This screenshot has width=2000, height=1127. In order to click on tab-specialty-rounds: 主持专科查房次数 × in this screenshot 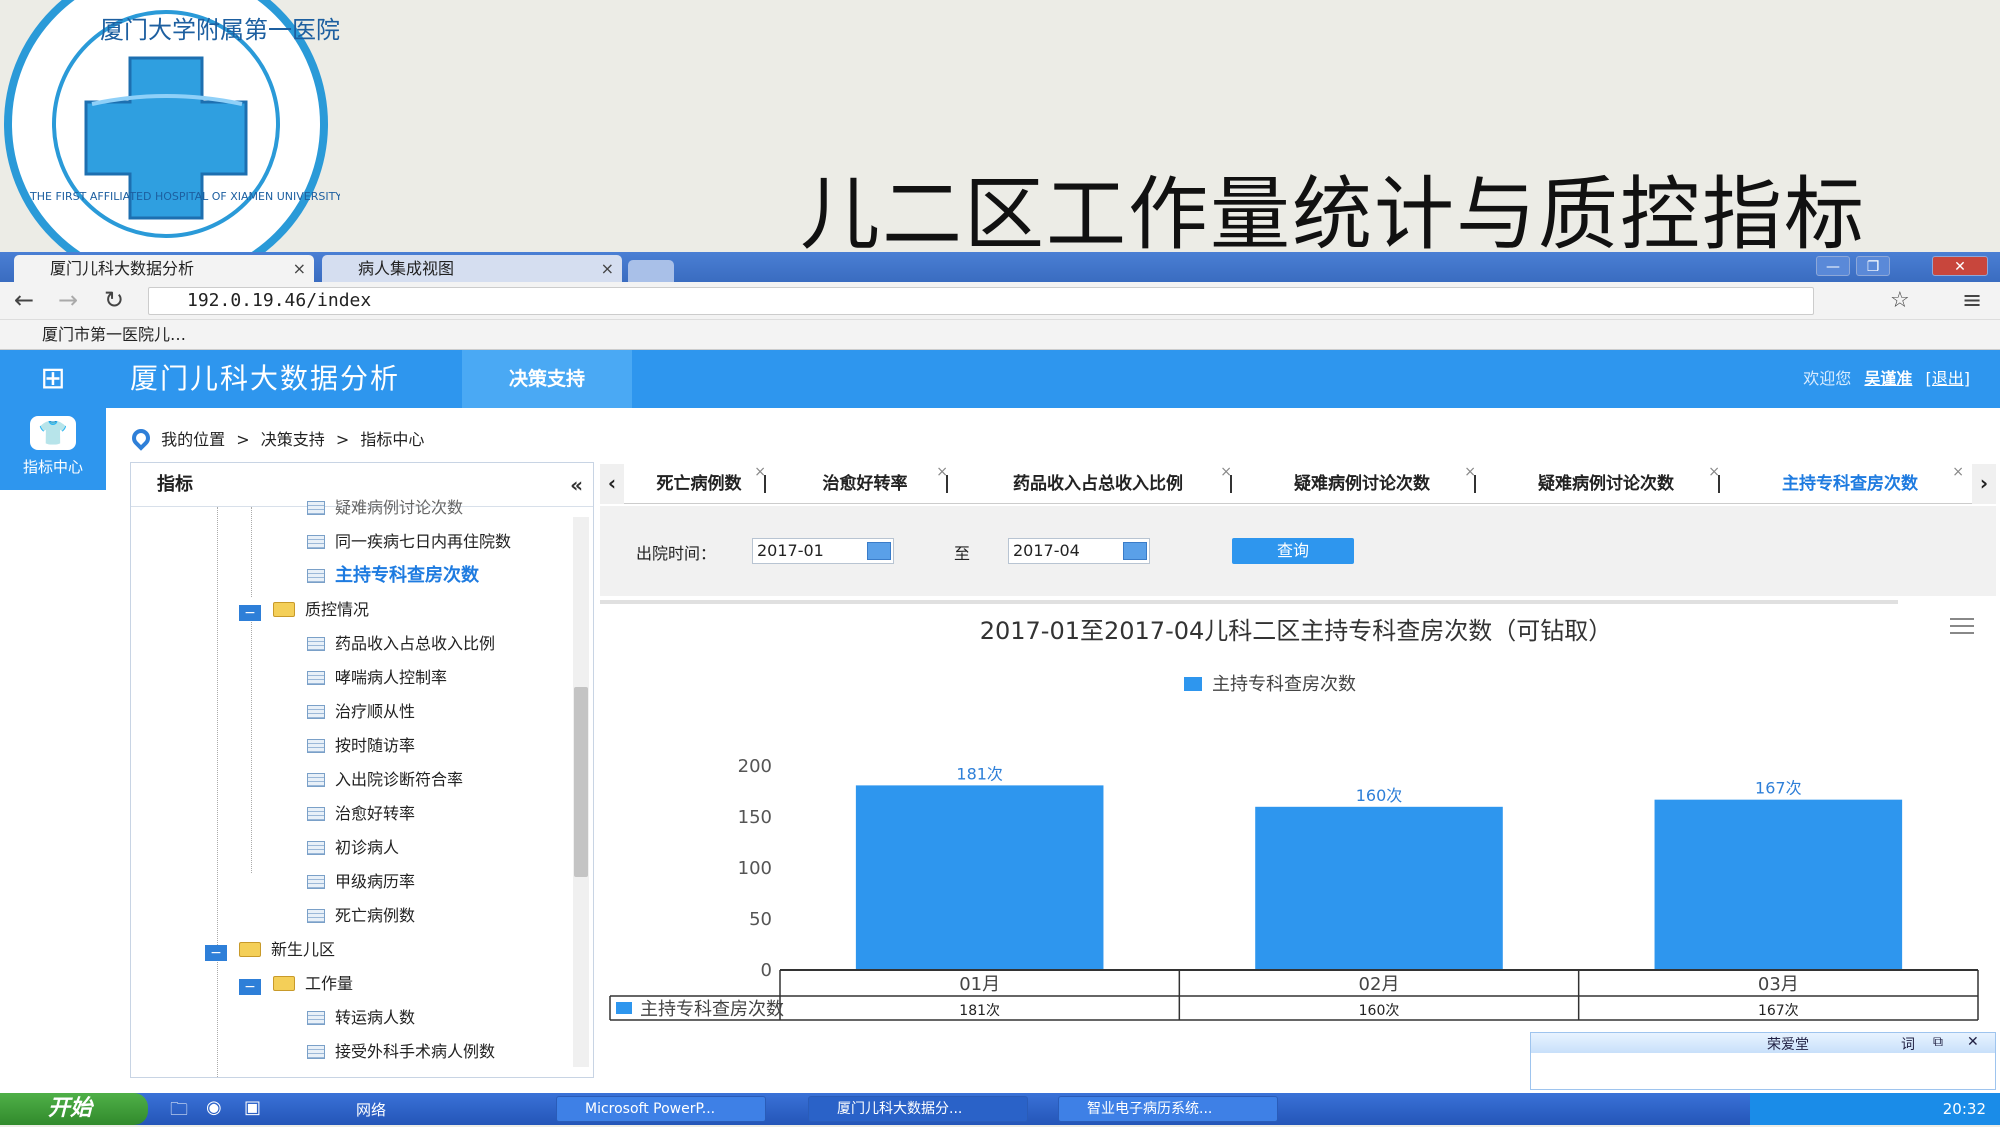, I will do `click(1850, 484)`.